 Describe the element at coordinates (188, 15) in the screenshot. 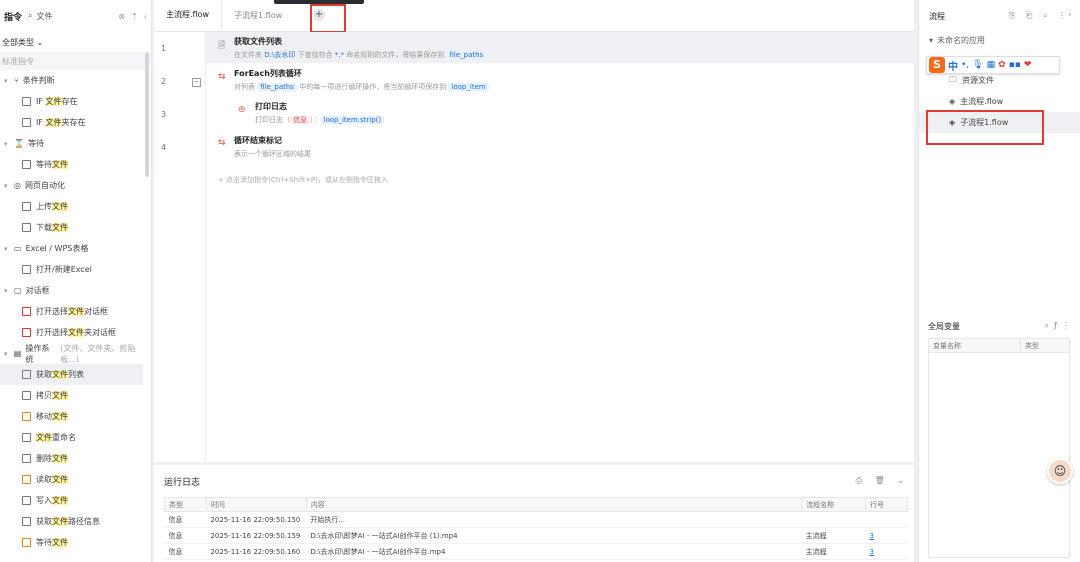

I see `tab-main-flow: 主流程.flow` at that location.